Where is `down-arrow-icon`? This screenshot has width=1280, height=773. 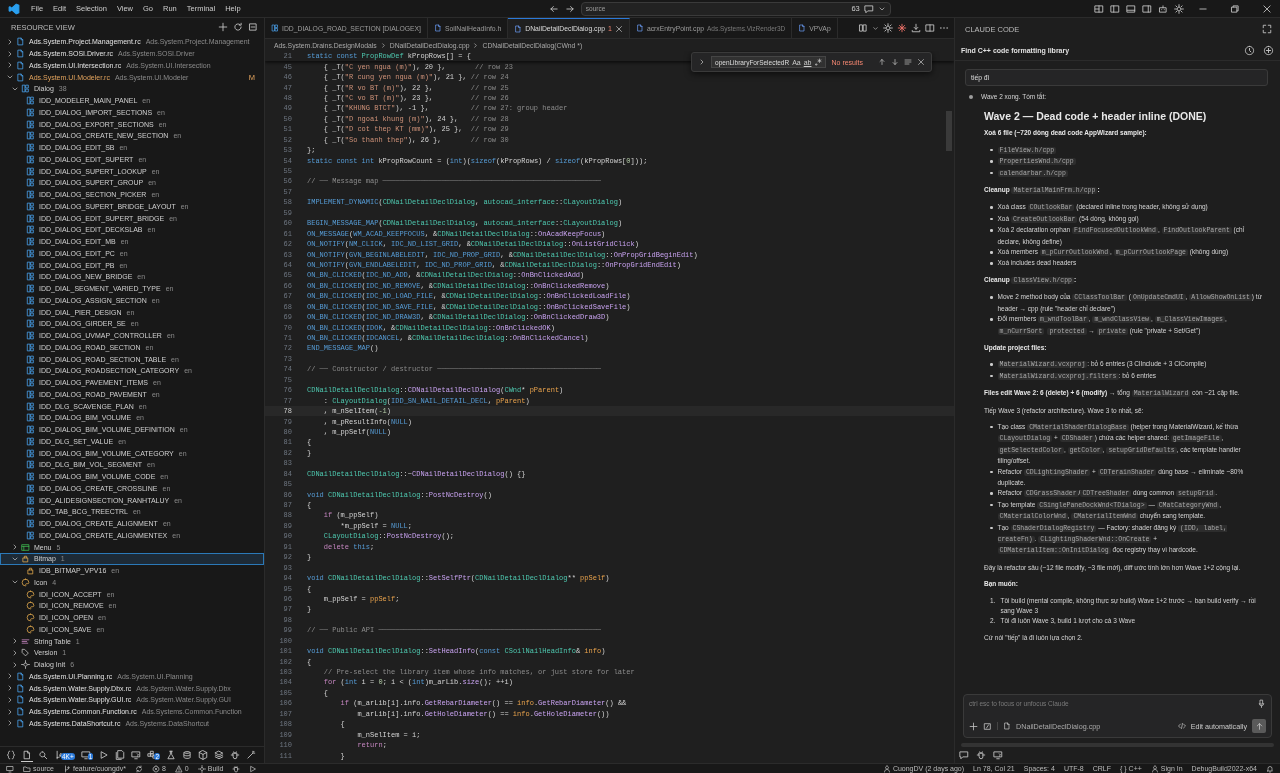
down-arrow-icon is located at coordinates (895, 62).